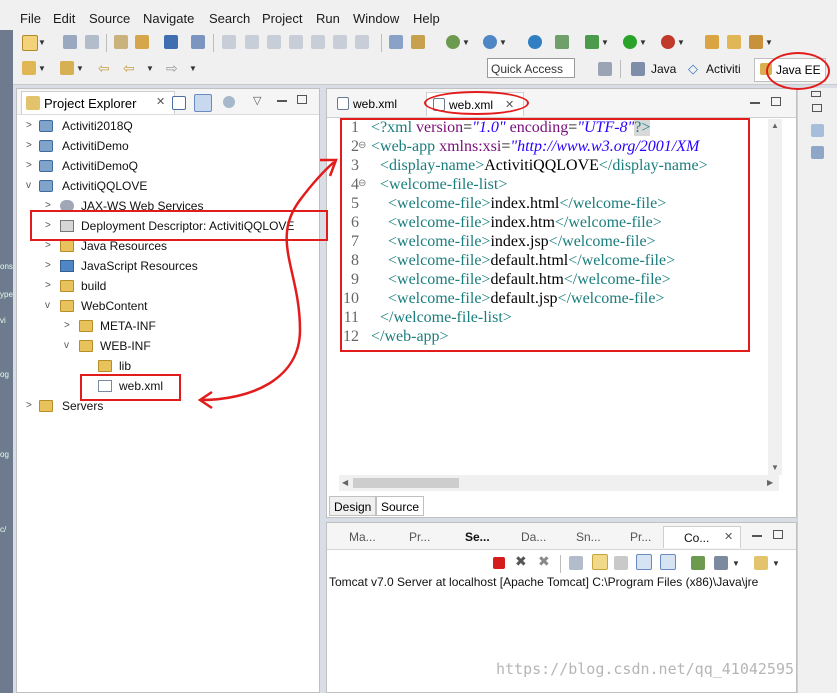 Image resolution: width=837 pixels, height=693 pixels. I want to click on tree-item-activiti2018q: Activiti2018Q, so click(97, 126).